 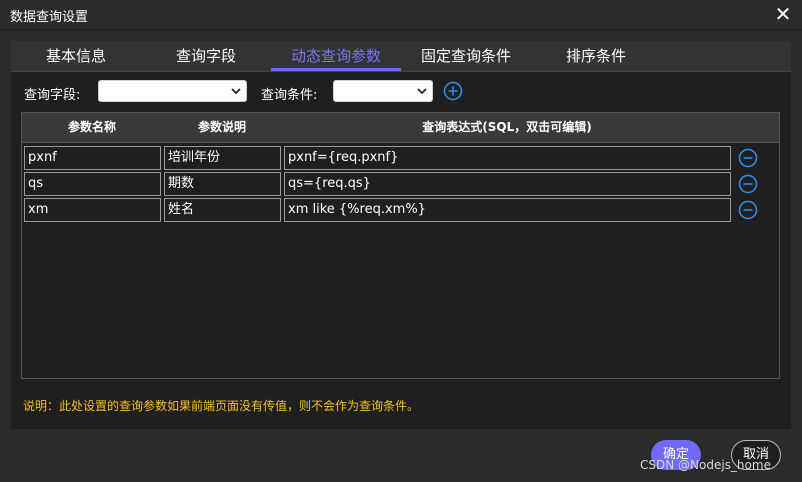 What do you see at coordinates (92, 158) in the screenshot?
I see `param-name-cell: pxnf` at bounding box center [92, 158].